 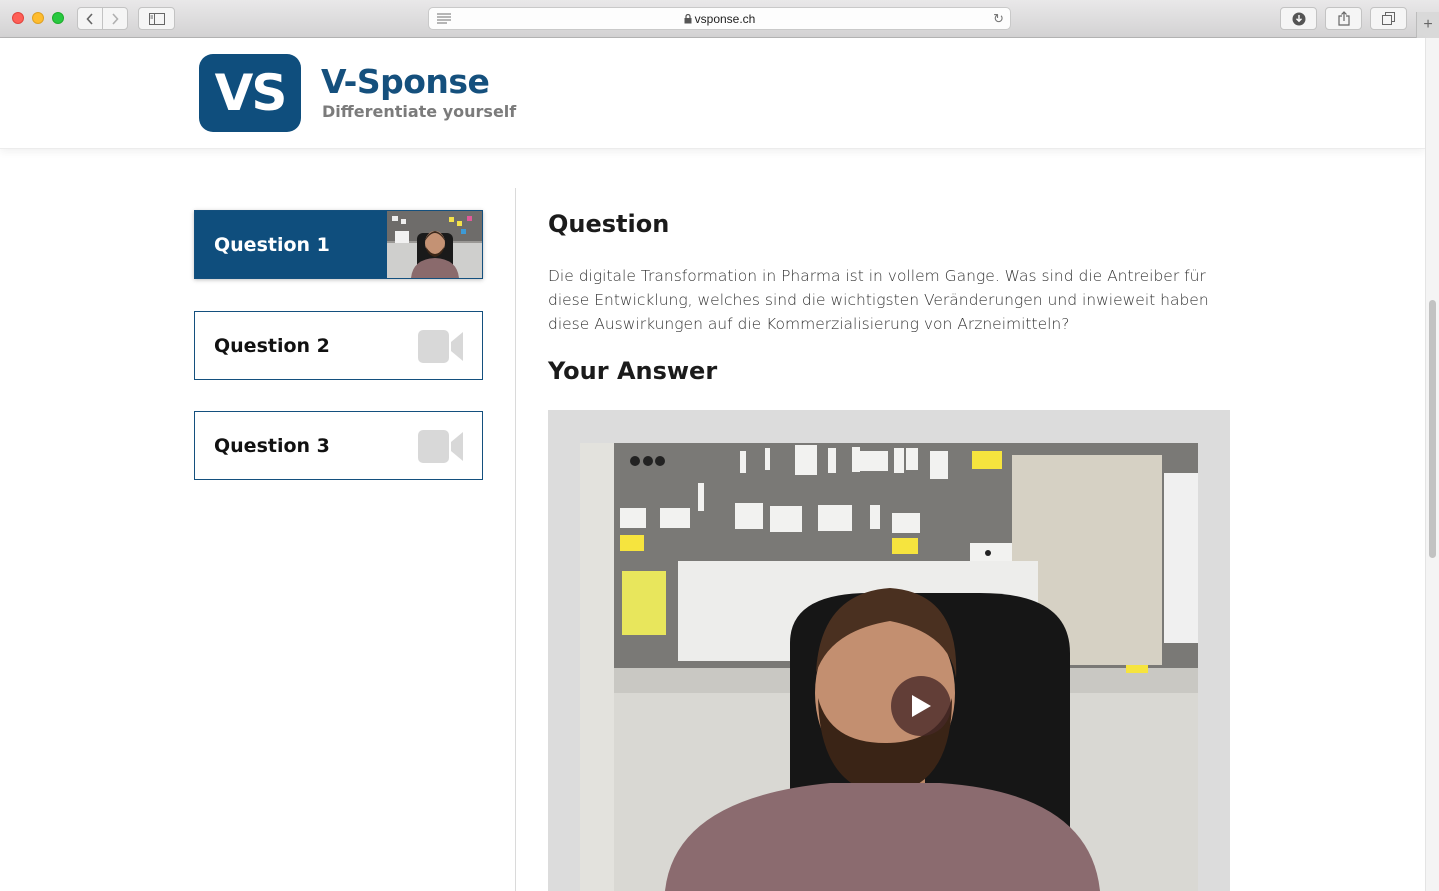 I want to click on question-tab-label: Question 3, so click(x=272, y=445).